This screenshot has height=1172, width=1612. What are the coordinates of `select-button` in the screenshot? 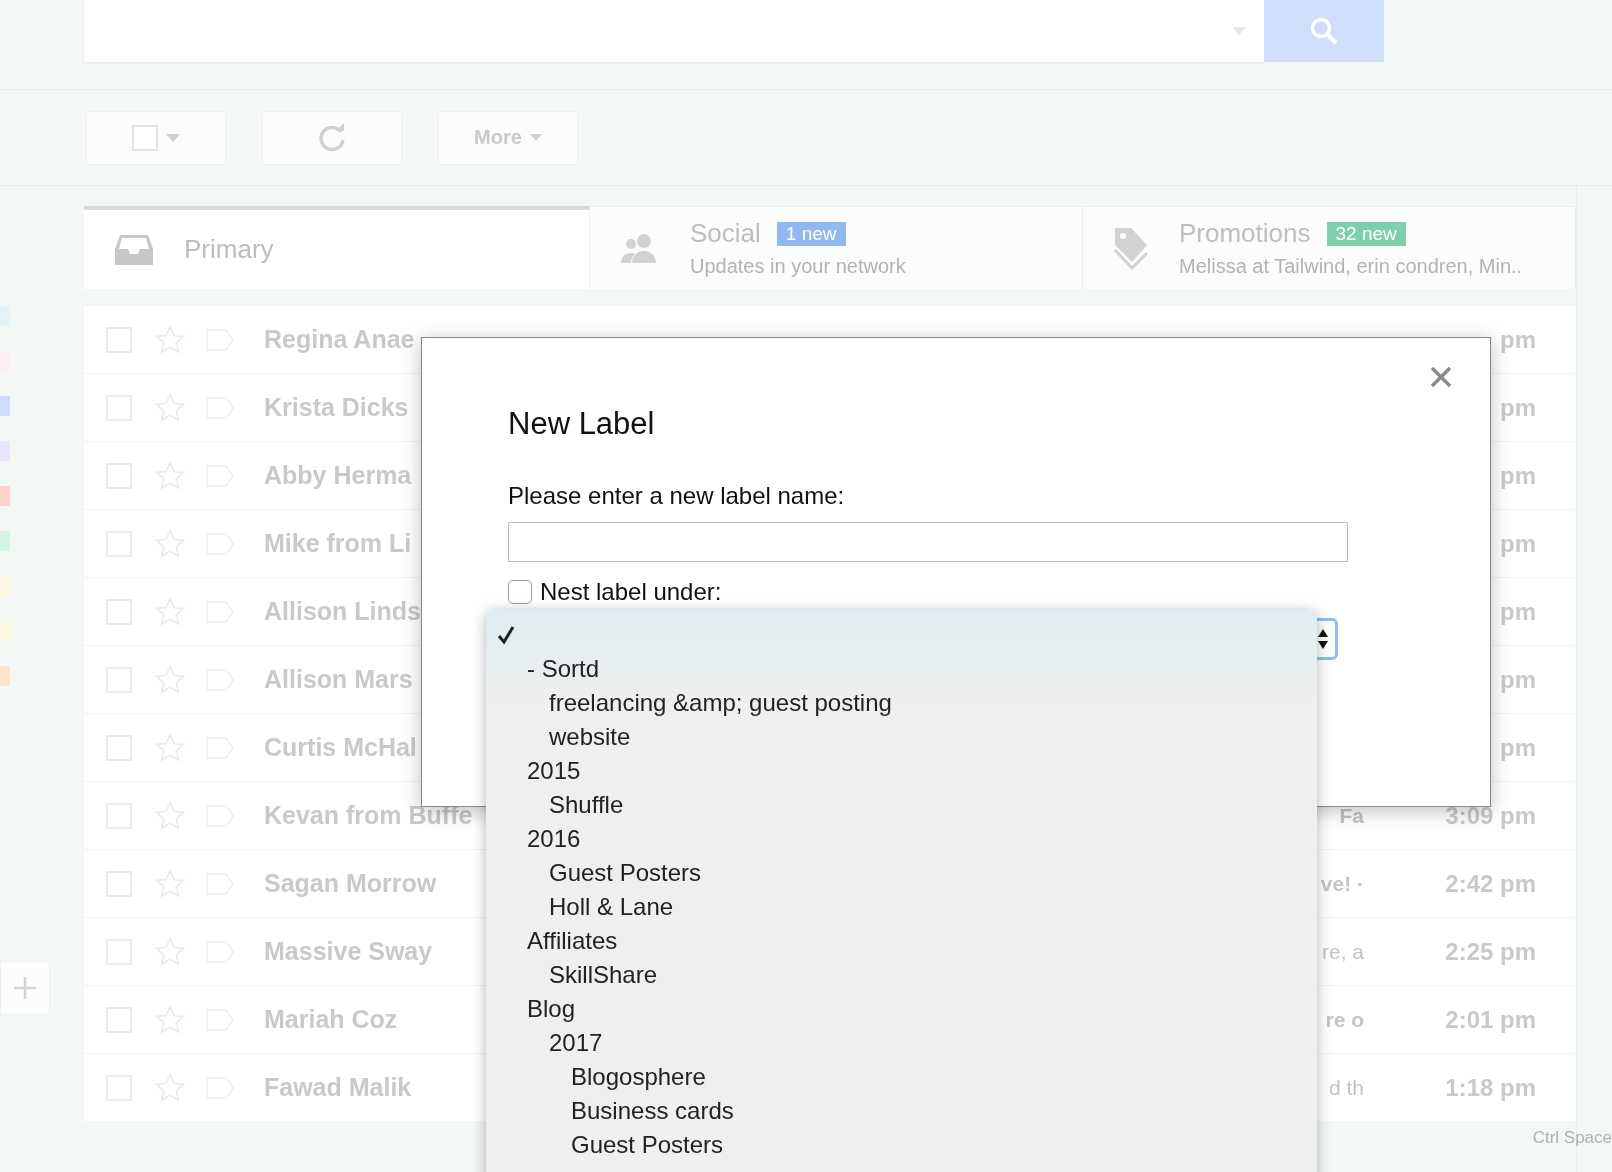 It's located at (156, 137).